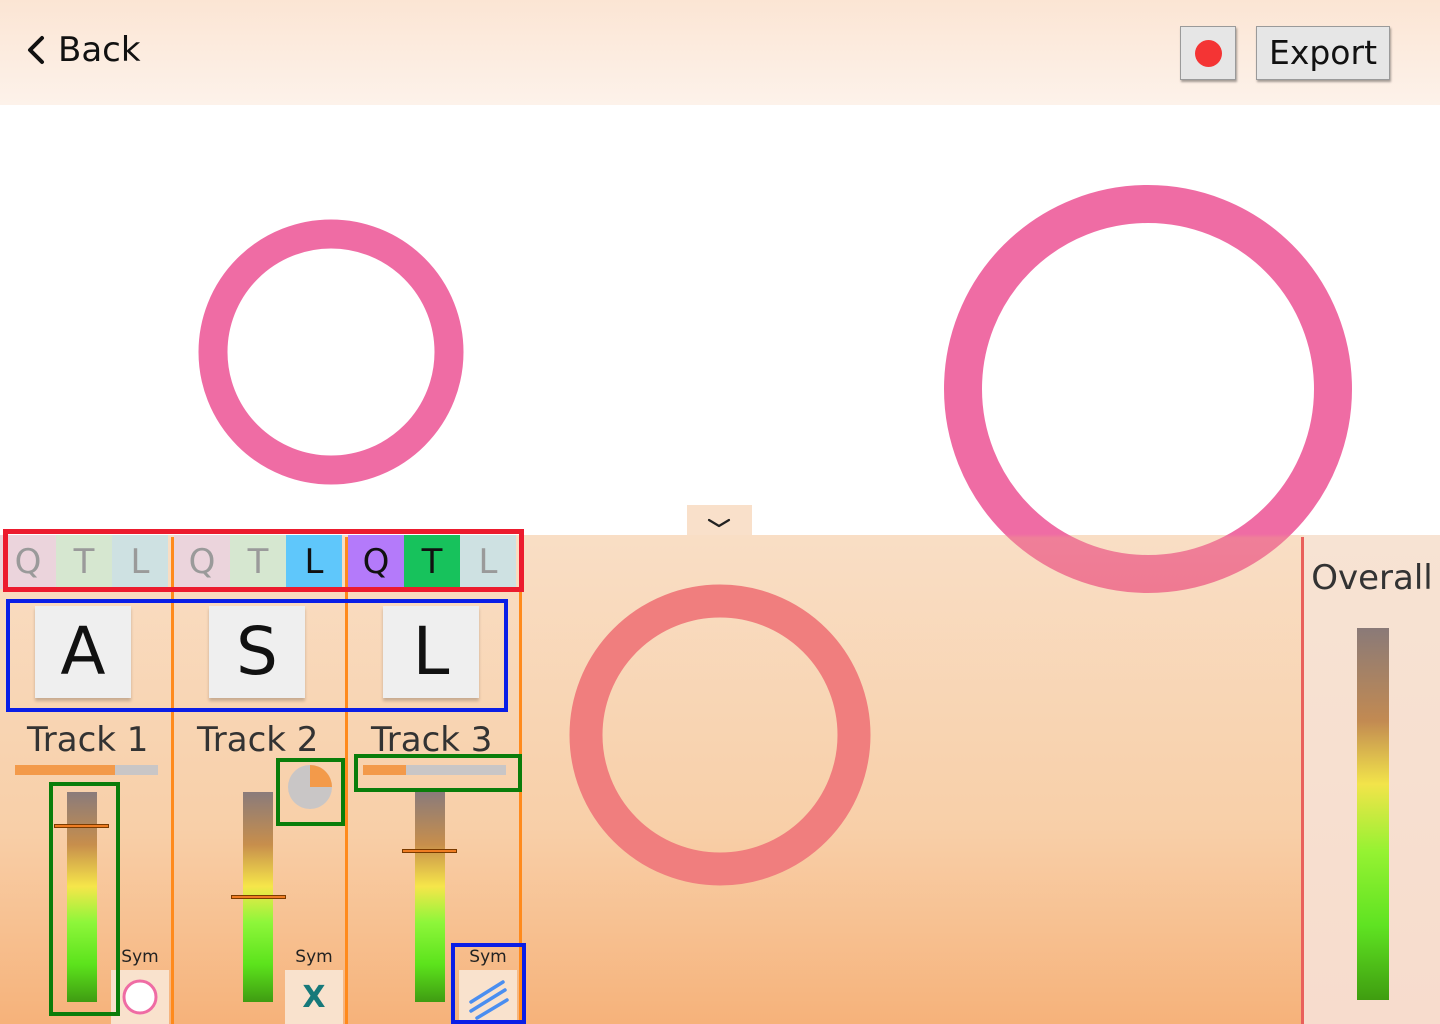 Image resolution: width=1440 pixels, height=1024 pixels. What do you see at coordinates (88, 740) in the screenshot?
I see `track-1-label: Track 1` at bounding box center [88, 740].